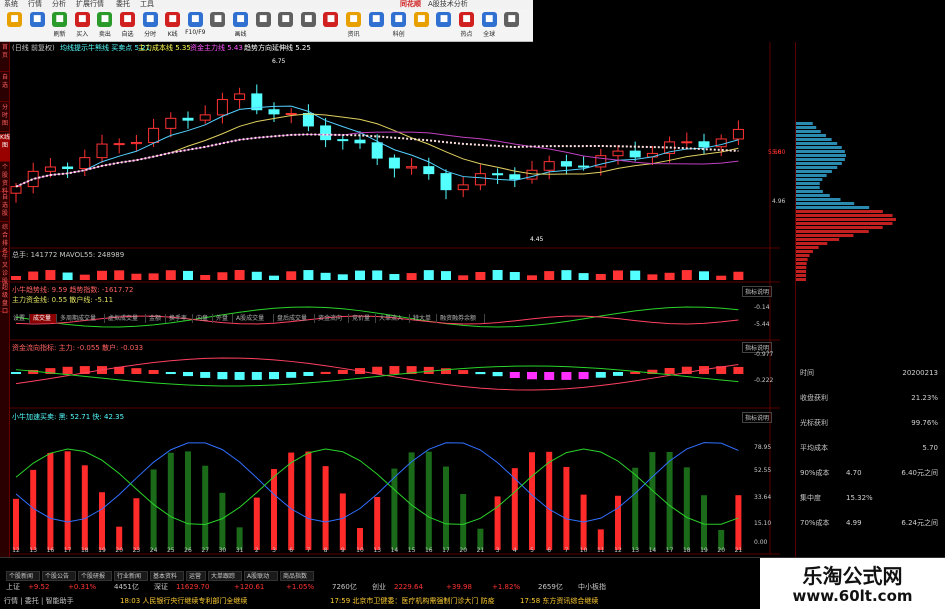 This screenshot has width=945, height=609. Describe the element at coordinates (294, 318) in the screenshot. I see `volume-subtab-9: 盘后成交量` at that location.